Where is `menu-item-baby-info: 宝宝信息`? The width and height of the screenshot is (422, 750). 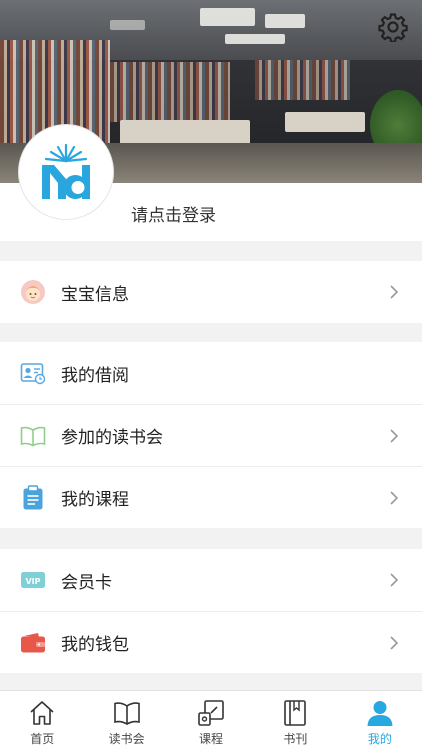
menu-item-baby-info: 宝宝信息 is located at coordinates (211, 292).